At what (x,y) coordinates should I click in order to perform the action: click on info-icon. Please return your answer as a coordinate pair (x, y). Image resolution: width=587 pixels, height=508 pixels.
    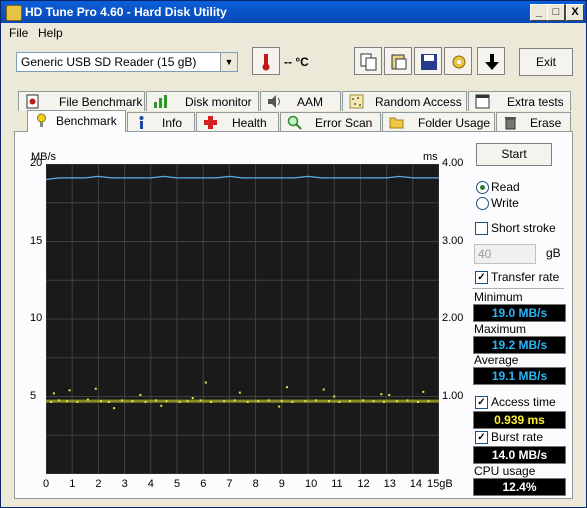
    Looking at the image, I should click on (141, 122).